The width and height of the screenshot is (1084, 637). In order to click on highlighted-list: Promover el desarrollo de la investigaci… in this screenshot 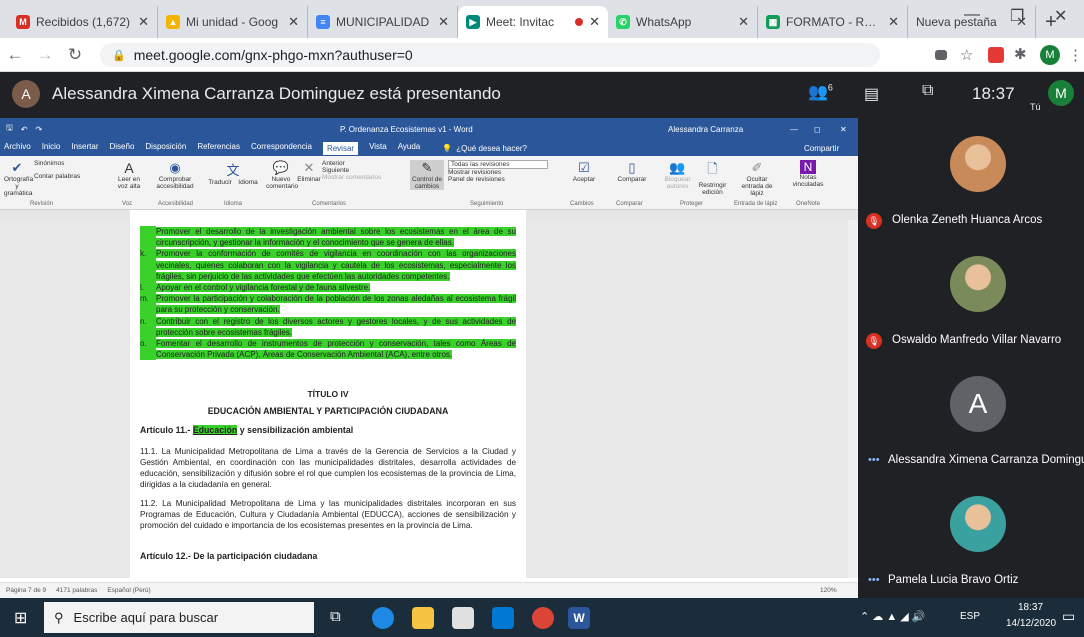, I will do `click(328, 293)`.